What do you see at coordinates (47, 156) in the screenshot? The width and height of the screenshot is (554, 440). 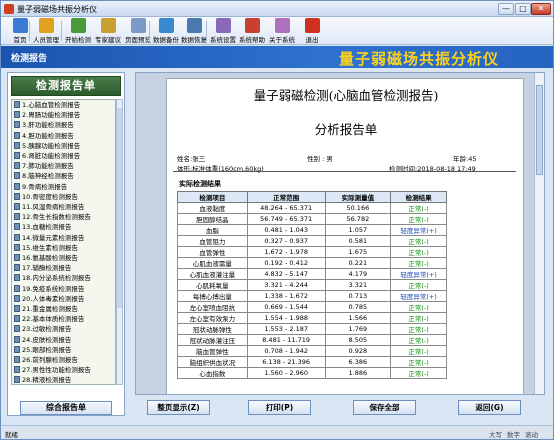 I see `report-list-item: 6.肾脏功能检测报告` at bounding box center [47, 156].